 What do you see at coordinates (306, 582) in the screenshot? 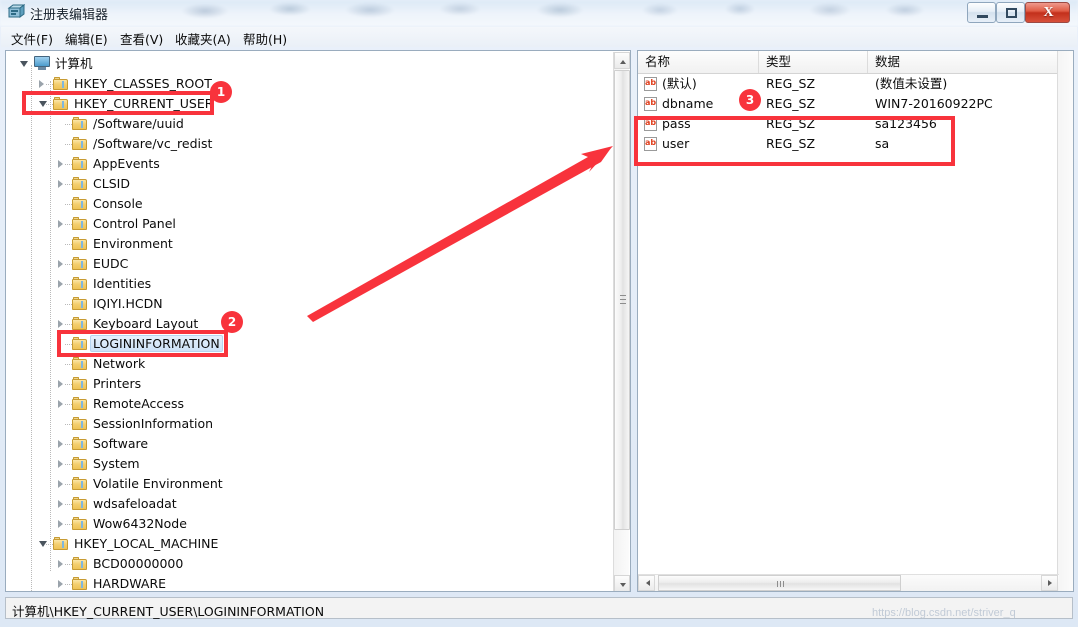
I see `tree-node-26: HARDWARE` at bounding box center [306, 582].